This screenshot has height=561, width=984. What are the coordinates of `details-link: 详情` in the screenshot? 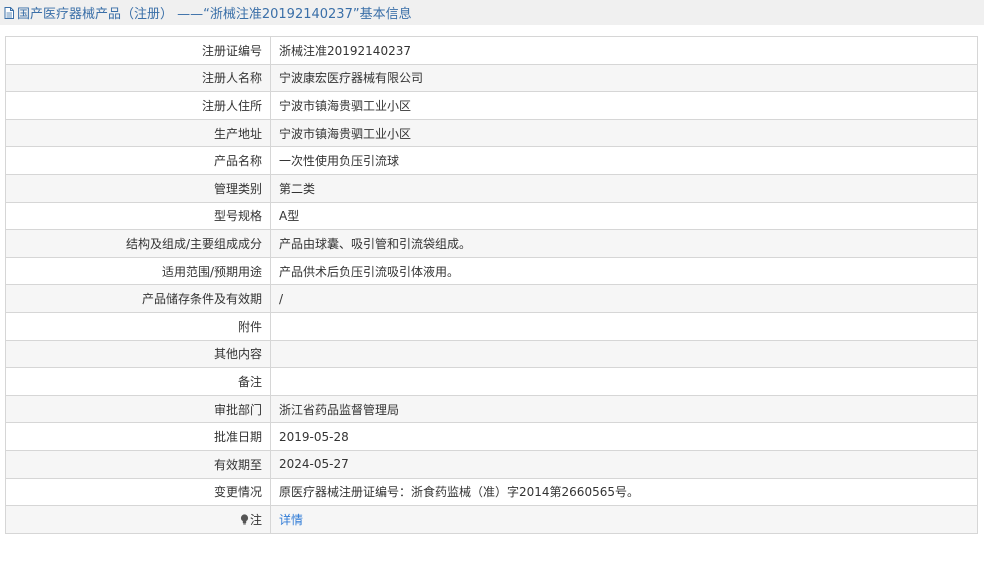 It's located at (291, 520).